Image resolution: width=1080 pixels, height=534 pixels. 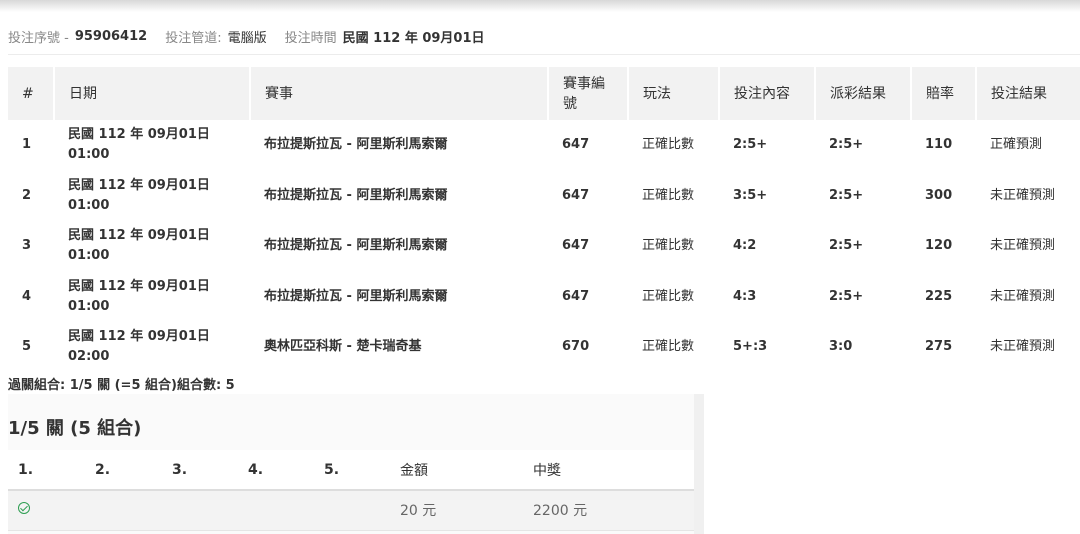 I want to click on combo-header-1: 1., so click(x=46, y=470).